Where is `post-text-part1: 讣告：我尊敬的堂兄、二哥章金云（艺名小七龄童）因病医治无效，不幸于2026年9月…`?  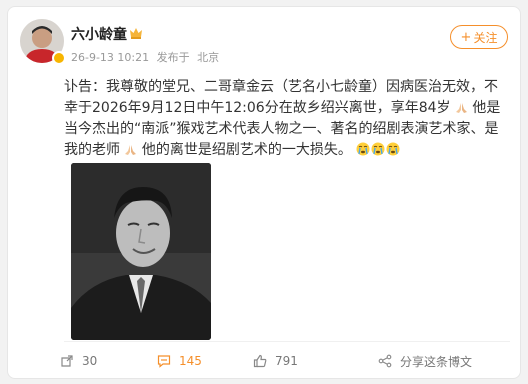 post-text-part1: 讣告：我尊敬的堂兄、二哥章金云（艺名小七龄童）因病医治无效，不幸于2026年9月… is located at coordinates (281, 97).